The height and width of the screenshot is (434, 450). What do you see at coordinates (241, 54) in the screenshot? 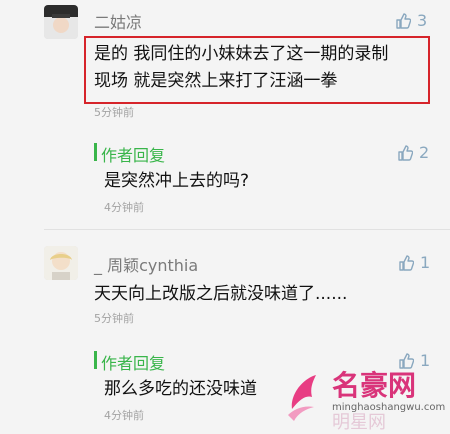
I see `comment-1-text-line-1: 是的 我同住的小妹妹去了这一期的录制` at bounding box center [241, 54].